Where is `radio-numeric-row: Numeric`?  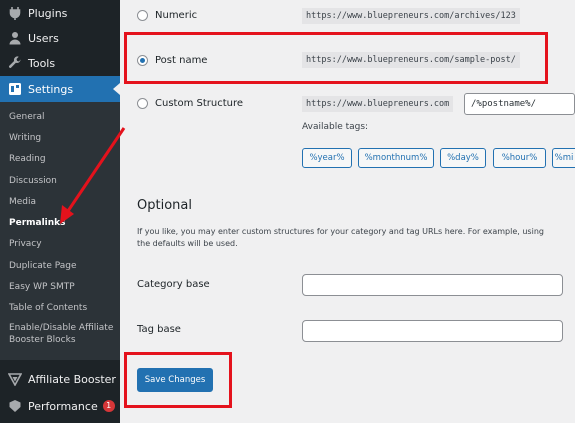
radio-numeric-row: Numeric is located at coordinates (167, 15).